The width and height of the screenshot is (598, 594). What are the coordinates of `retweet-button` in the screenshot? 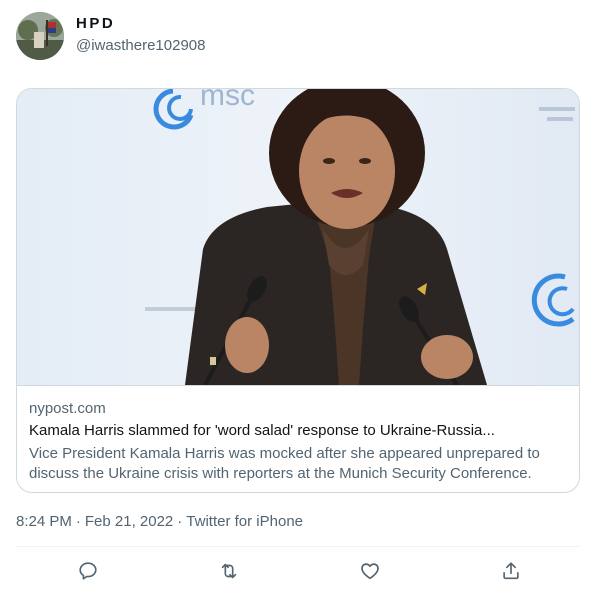 It's located at (229, 571).